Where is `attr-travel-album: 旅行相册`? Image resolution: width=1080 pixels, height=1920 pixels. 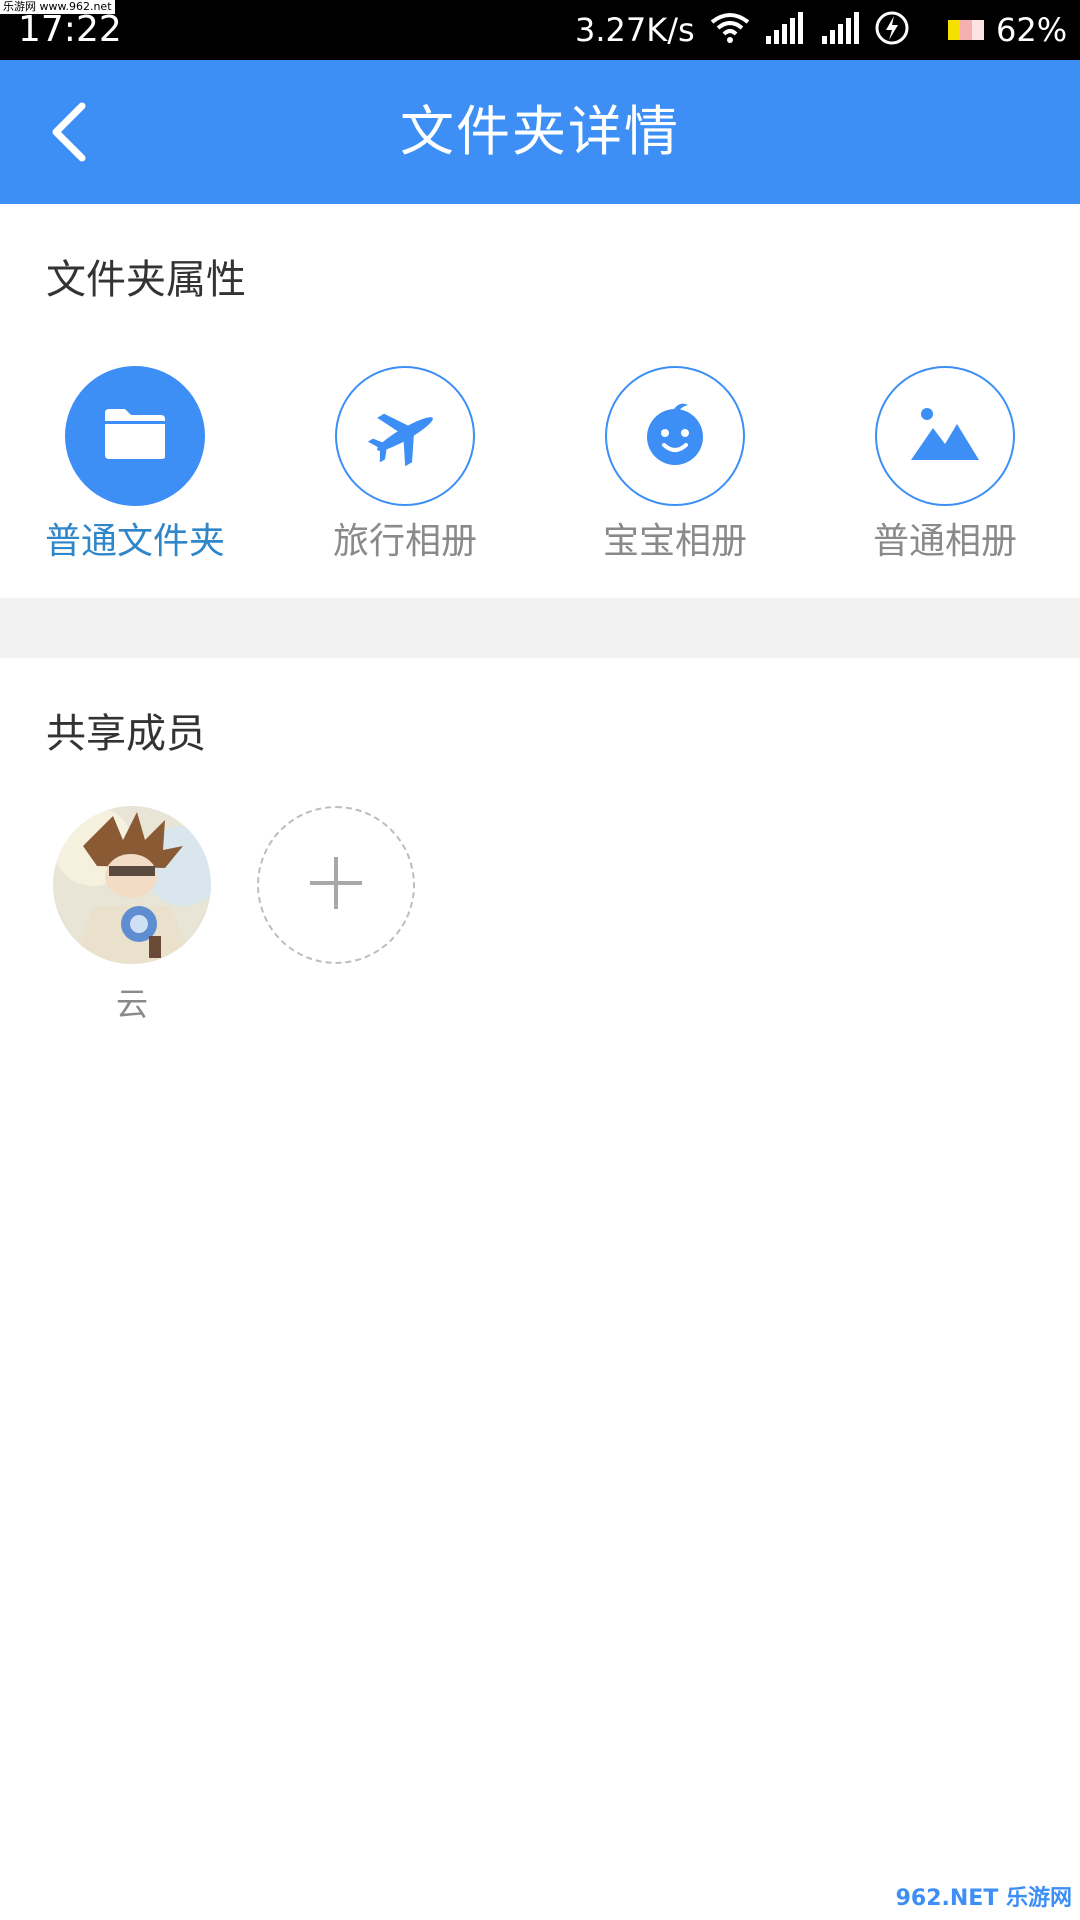 attr-travel-album: 旅行相册 is located at coordinates (405, 465).